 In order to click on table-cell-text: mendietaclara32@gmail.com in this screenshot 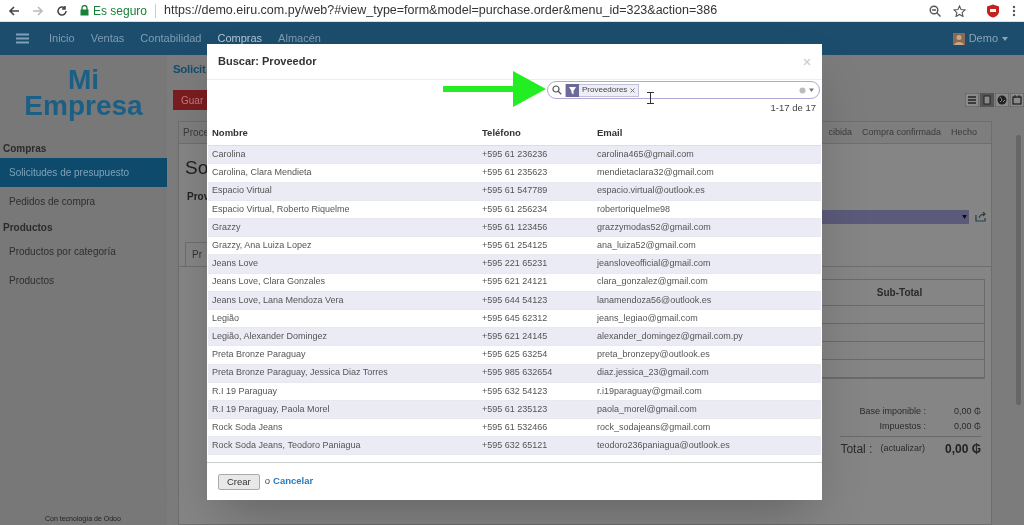, I will do `click(656, 173)`.